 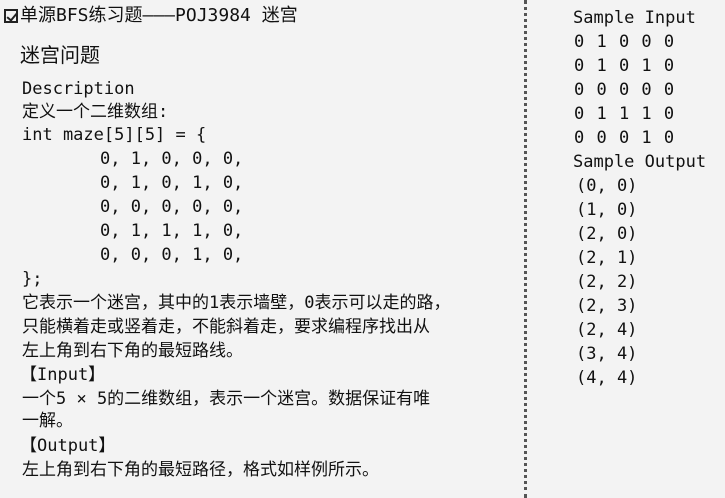 I want to click on description-label: Description, so click(x=78, y=89).